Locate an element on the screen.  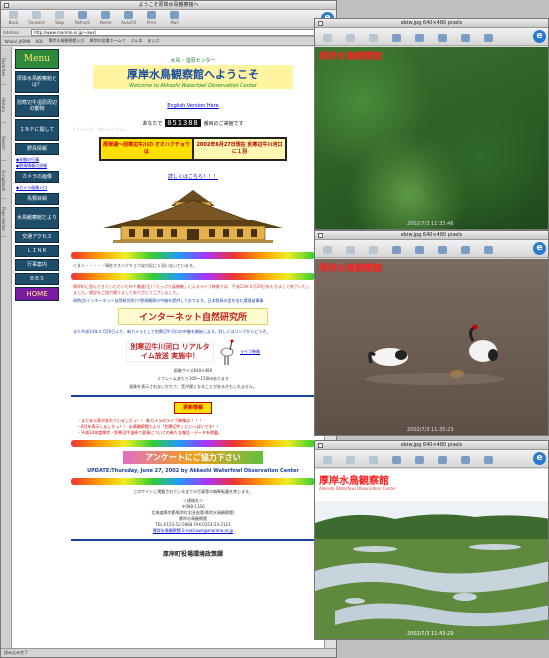
side-tab-favorites: Favorites is located at coordinates (3, 66).